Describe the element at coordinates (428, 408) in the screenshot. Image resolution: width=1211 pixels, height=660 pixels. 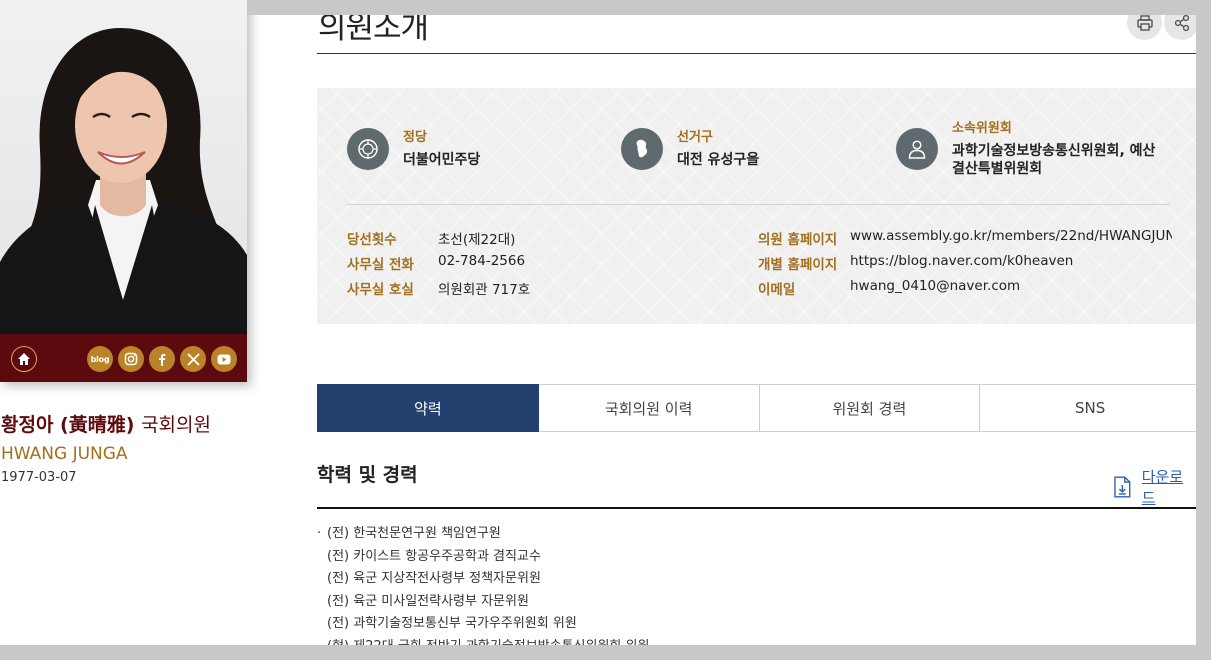
I see `tab-biography: 약력` at that location.